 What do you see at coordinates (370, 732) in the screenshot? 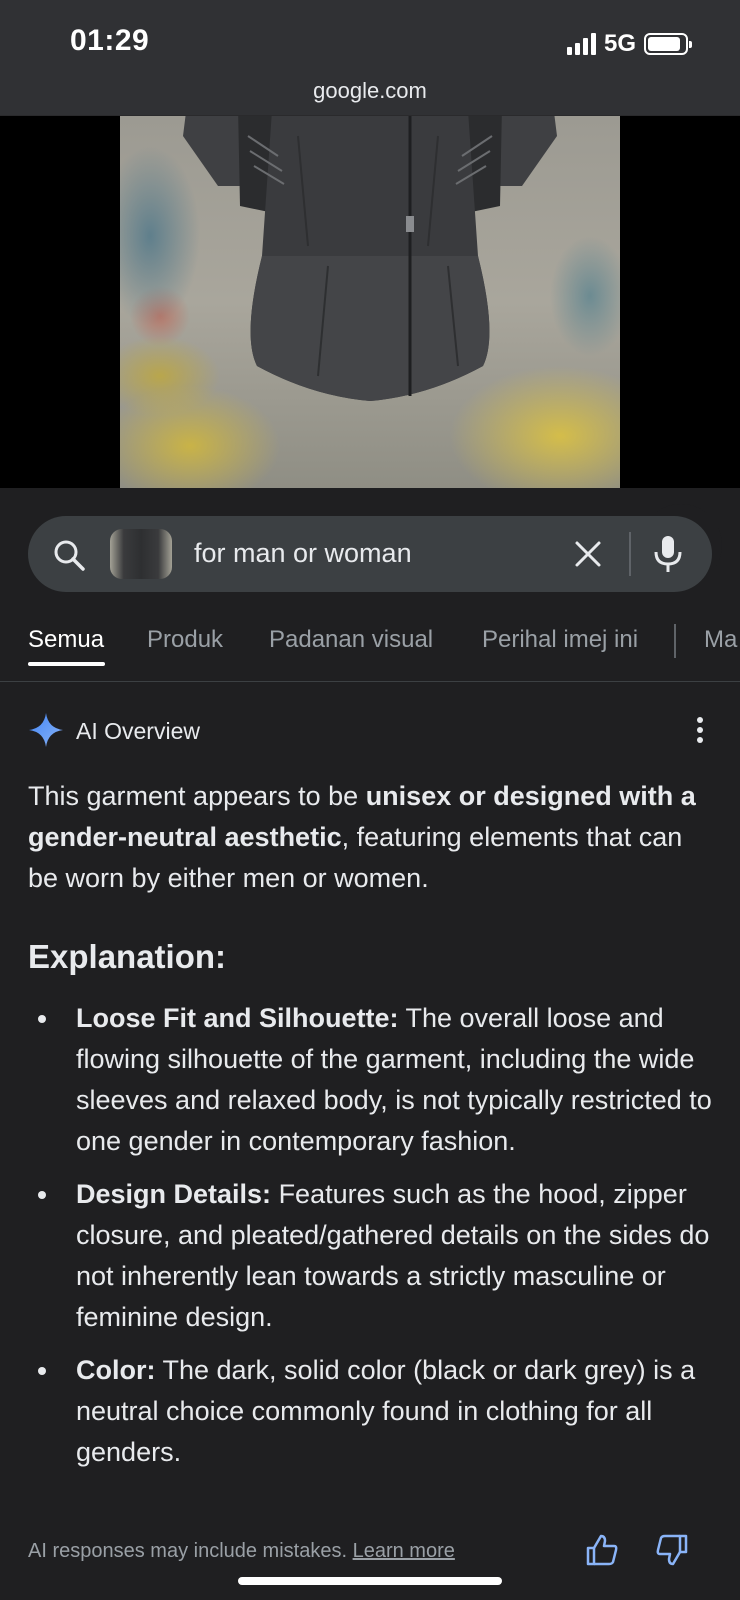
I see `ai-overview-header: AI Overview` at bounding box center [370, 732].